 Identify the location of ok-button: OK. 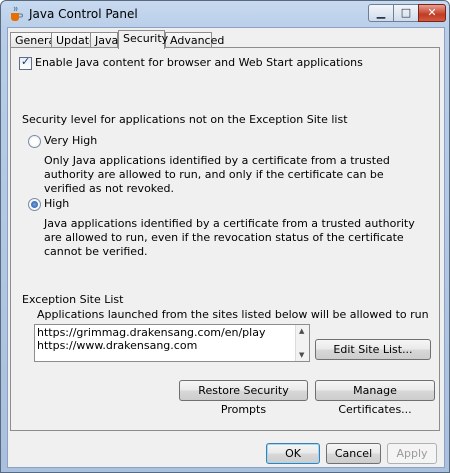
(293, 453).